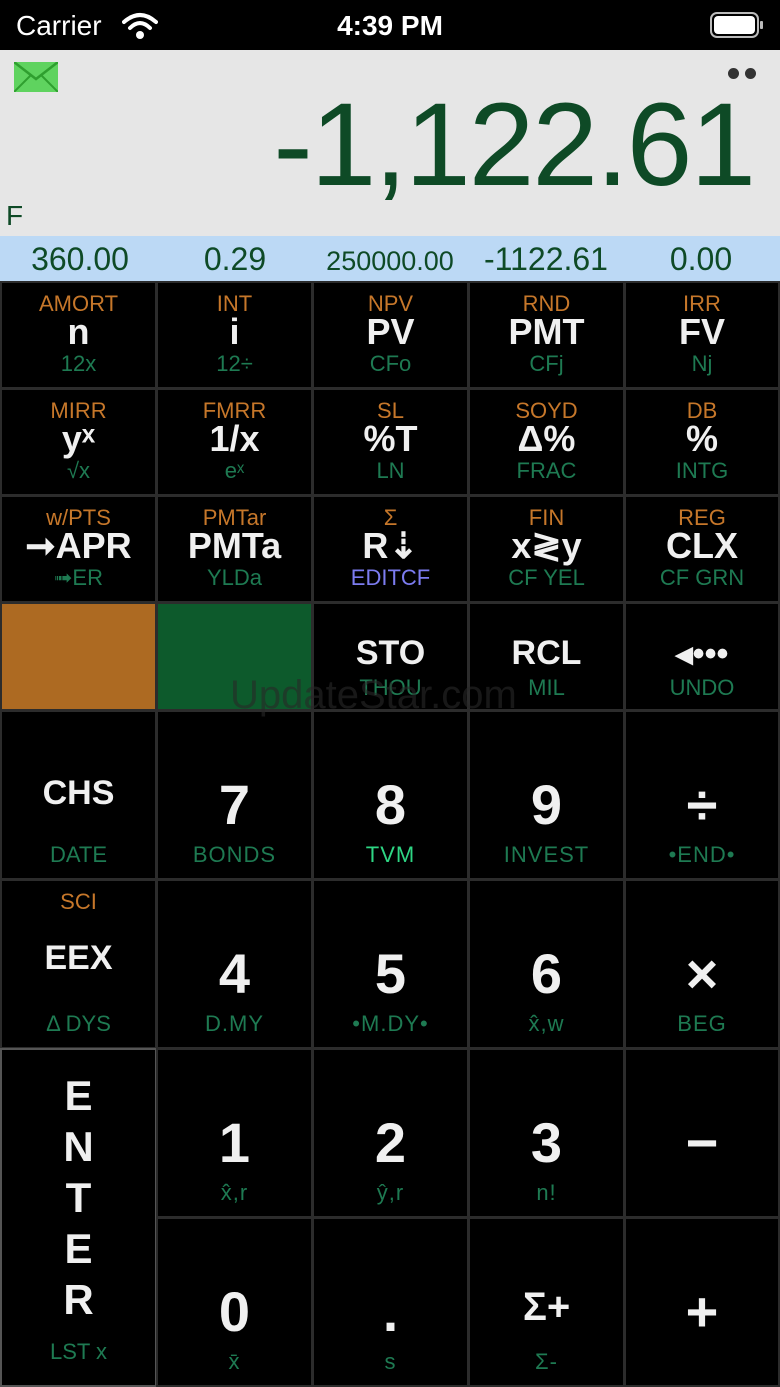 The height and width of the screenshot is (1387, 780). Describe the element at coordinates (36, 77) in the screenshot. I see `mail-icon` at that location.